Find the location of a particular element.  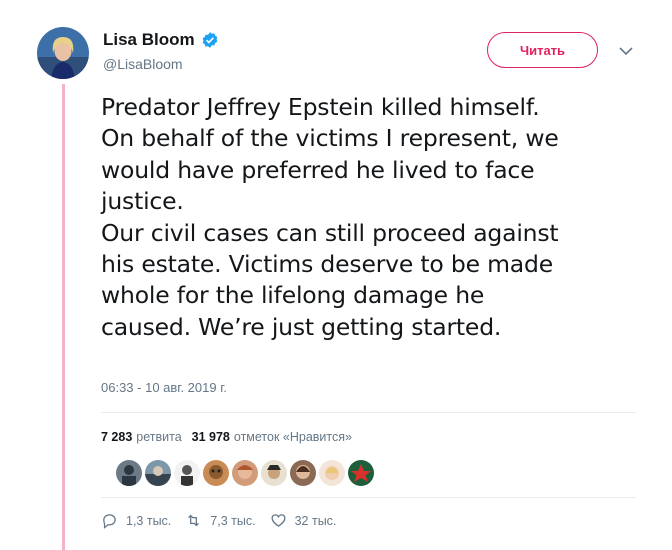

likes-count: 31 978 is located at coordinates (210, 437).